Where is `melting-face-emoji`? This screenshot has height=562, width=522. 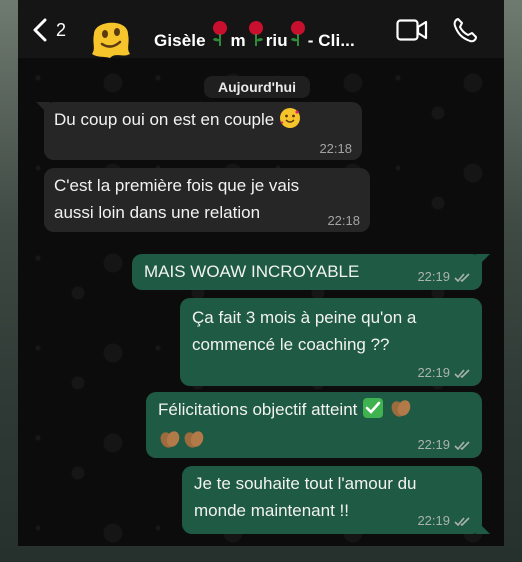 melting-face-emoji is located at coordinates (111, 40).